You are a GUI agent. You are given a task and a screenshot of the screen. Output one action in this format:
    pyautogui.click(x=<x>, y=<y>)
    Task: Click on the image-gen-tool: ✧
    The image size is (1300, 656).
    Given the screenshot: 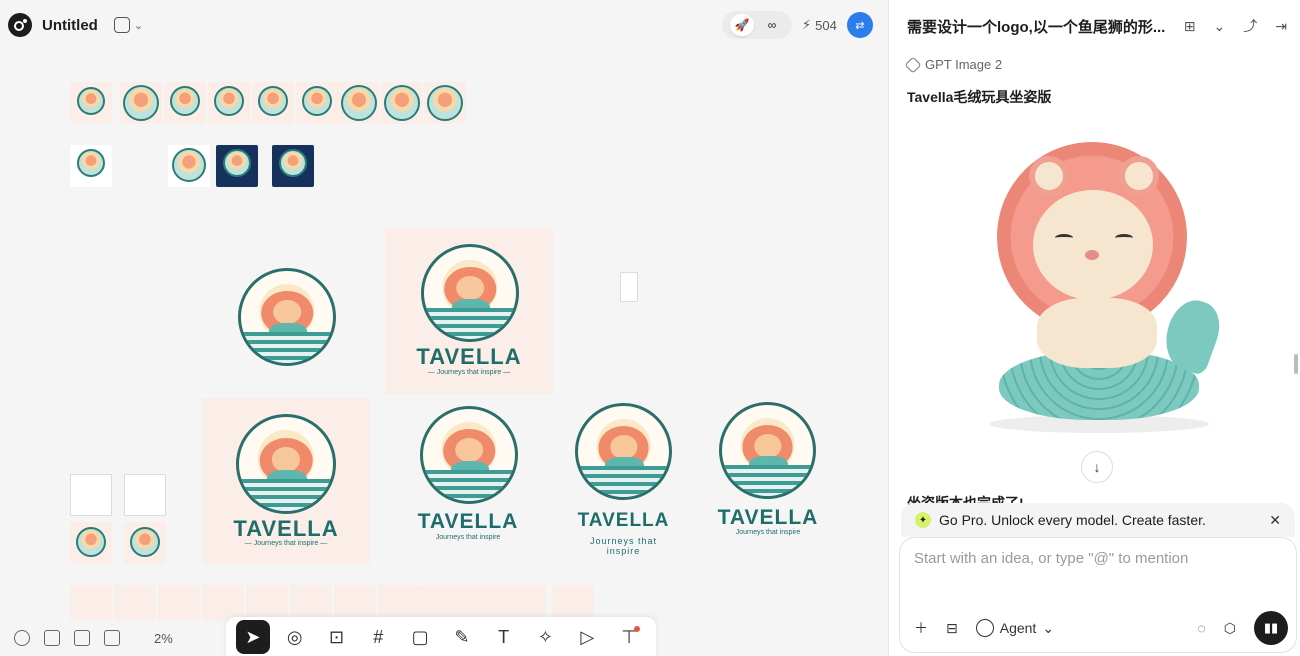 What is the action you would take?
    pyautogui.click(x=545, y=637)
    